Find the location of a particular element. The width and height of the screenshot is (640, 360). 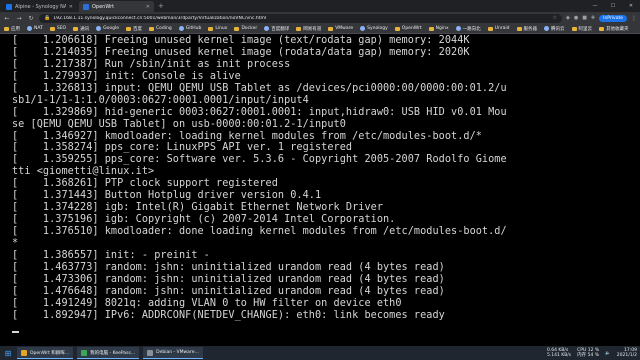

download-speed: 5.141 KB/s is located at coordinates (559, 355).